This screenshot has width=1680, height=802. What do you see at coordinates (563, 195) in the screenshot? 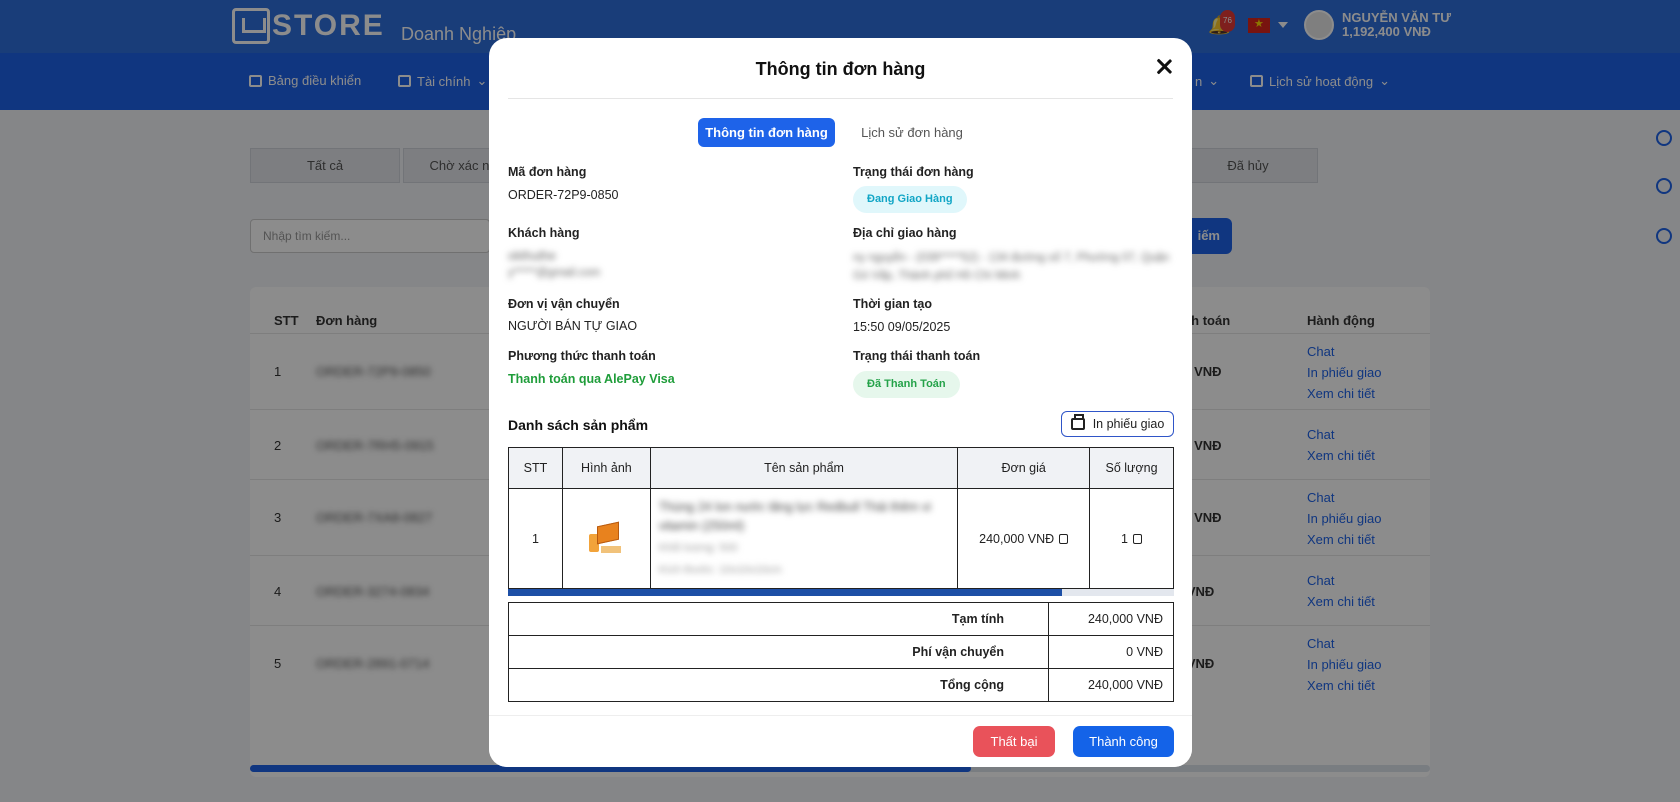
I see `order-code: ORDER-72P9-0850` at bounding box center [563, 195].